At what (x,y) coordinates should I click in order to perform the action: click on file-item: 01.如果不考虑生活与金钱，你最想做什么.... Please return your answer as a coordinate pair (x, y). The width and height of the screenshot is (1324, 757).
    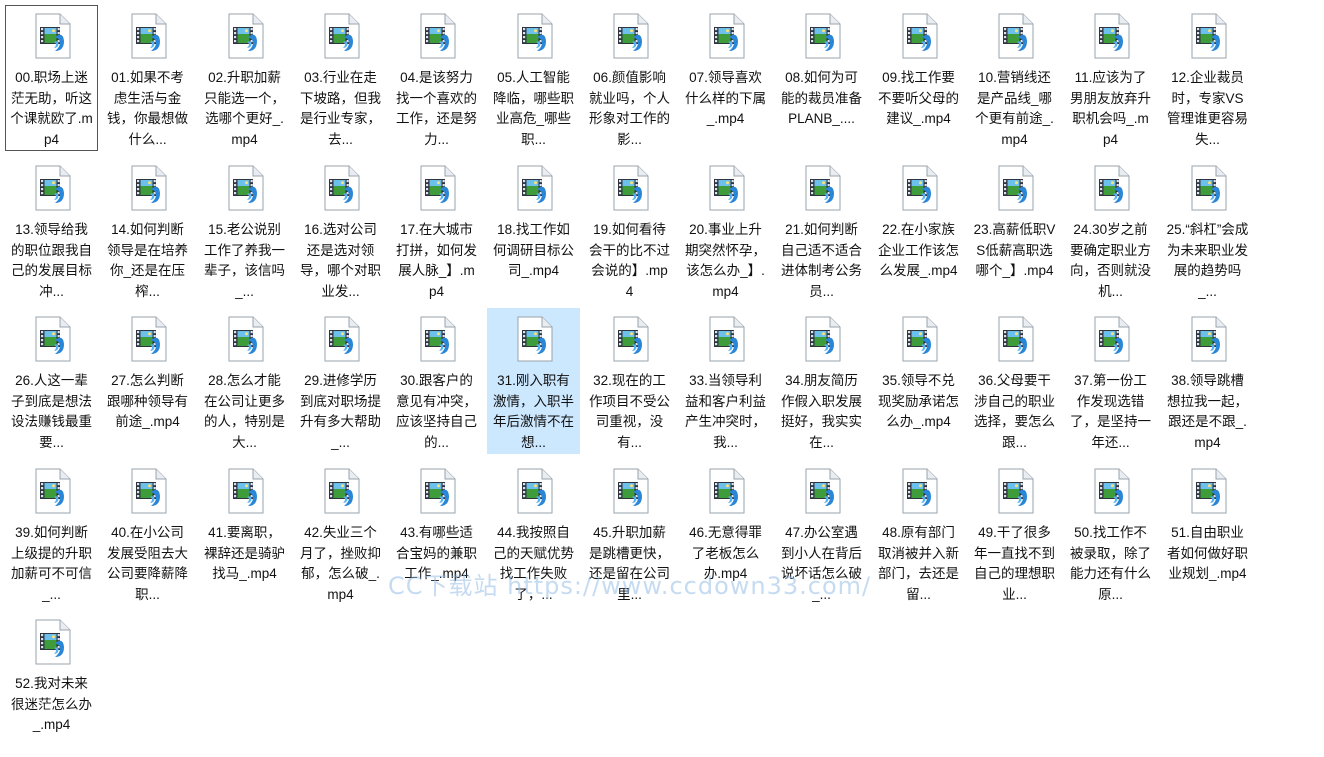
    Looking at the image, I should click on (147, 78).